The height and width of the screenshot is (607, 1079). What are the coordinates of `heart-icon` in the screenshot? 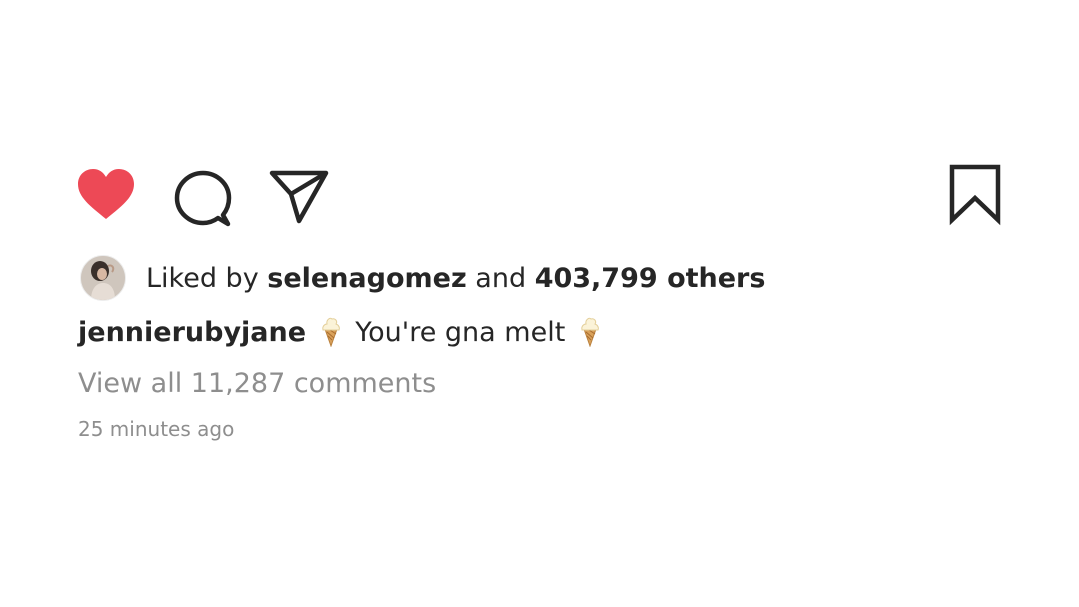 It's located at (106, 194).